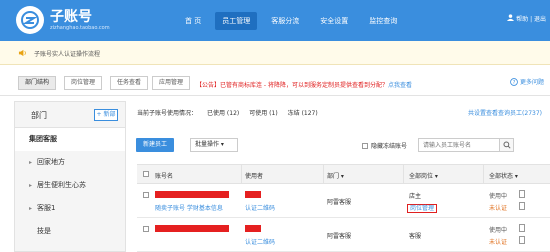  Describe the element at coordinates (389, 146) in the screenshot. I see `hide-frozen-label: 隐藏冻结账号` at that location.